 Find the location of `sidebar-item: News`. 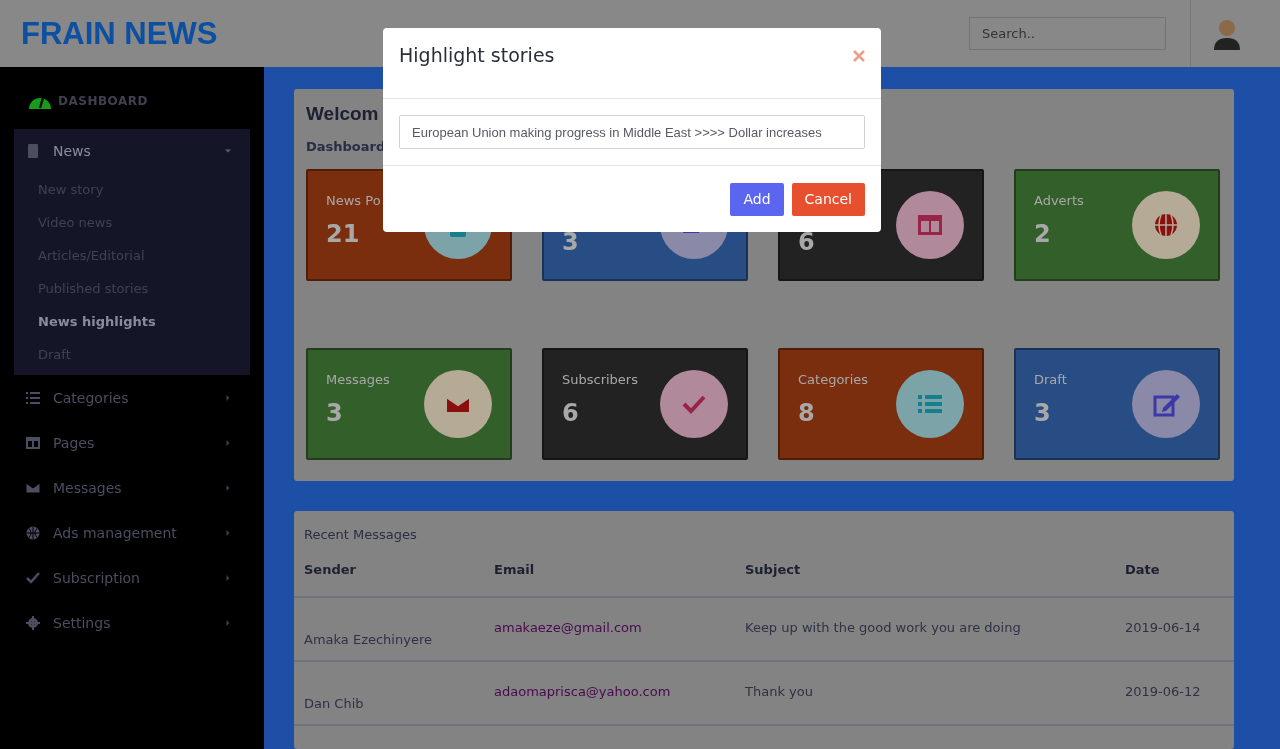

sidebar-item: News is located at coordinates (132, 151).